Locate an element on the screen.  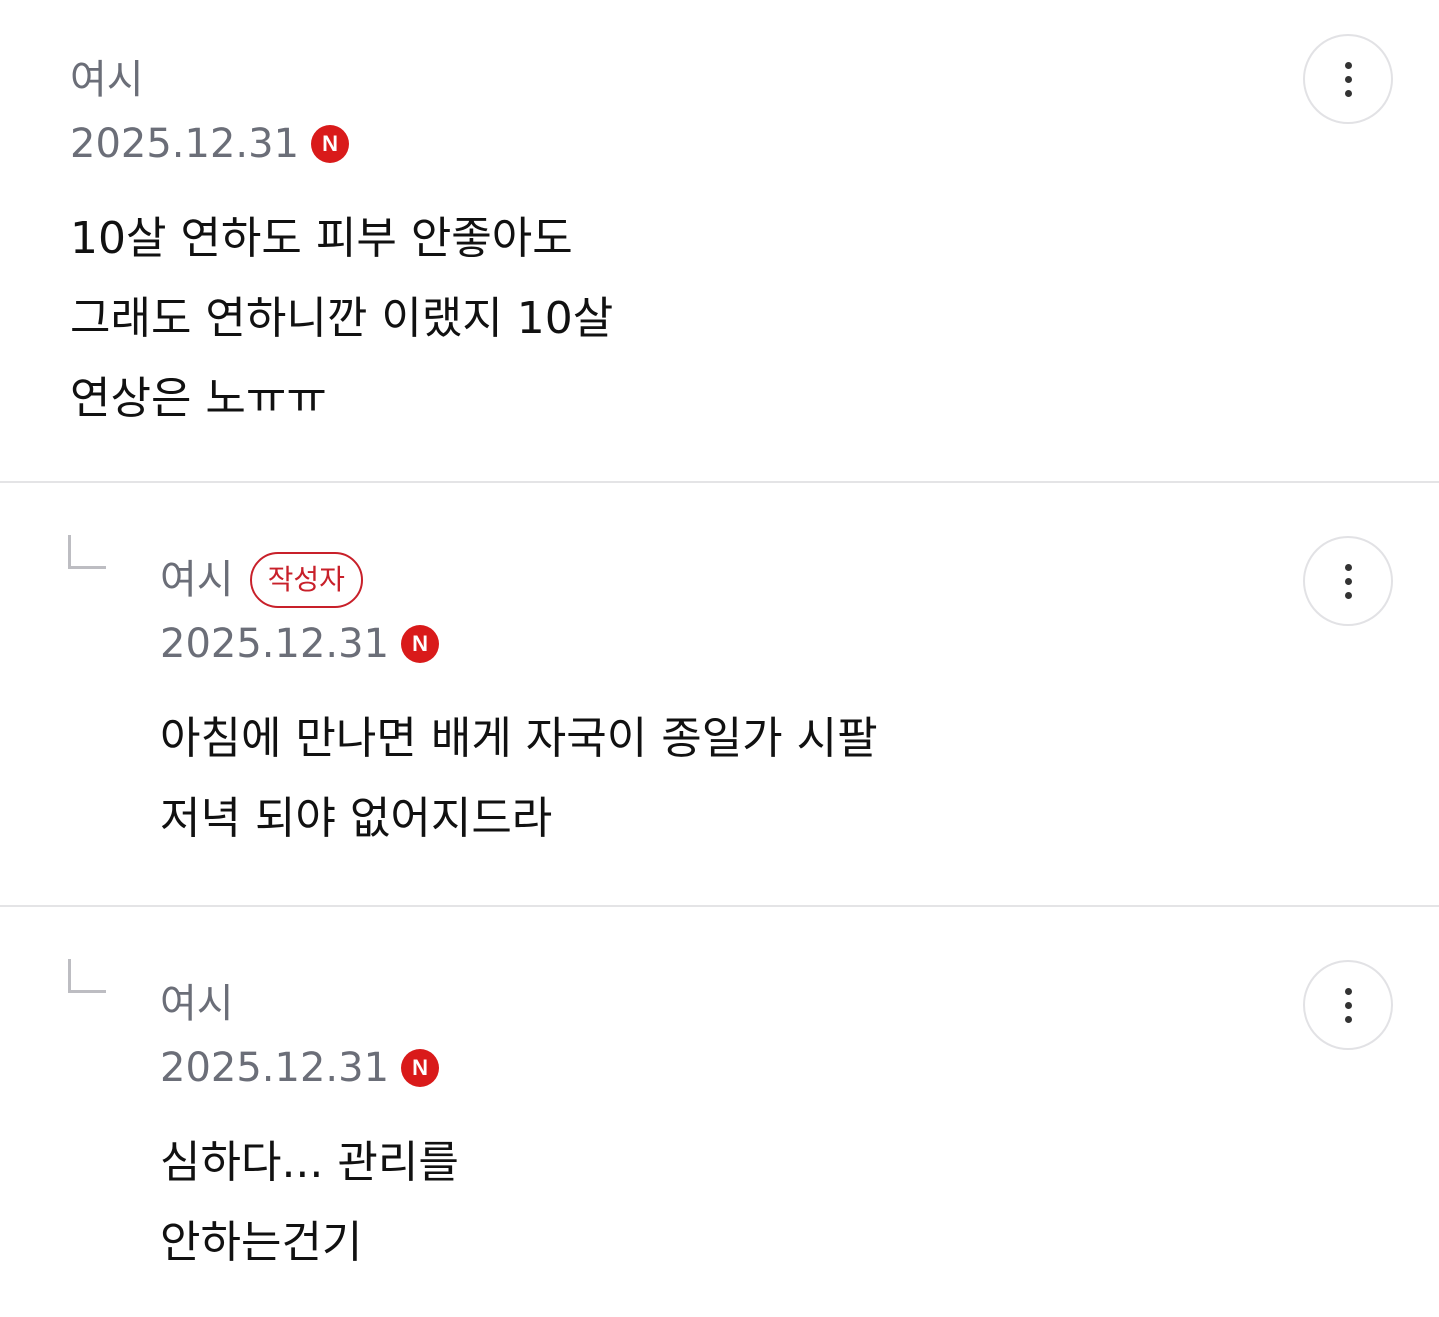
comment-text-line: 연상은 노ㅠㅠ is located at coordinates (198, 398).